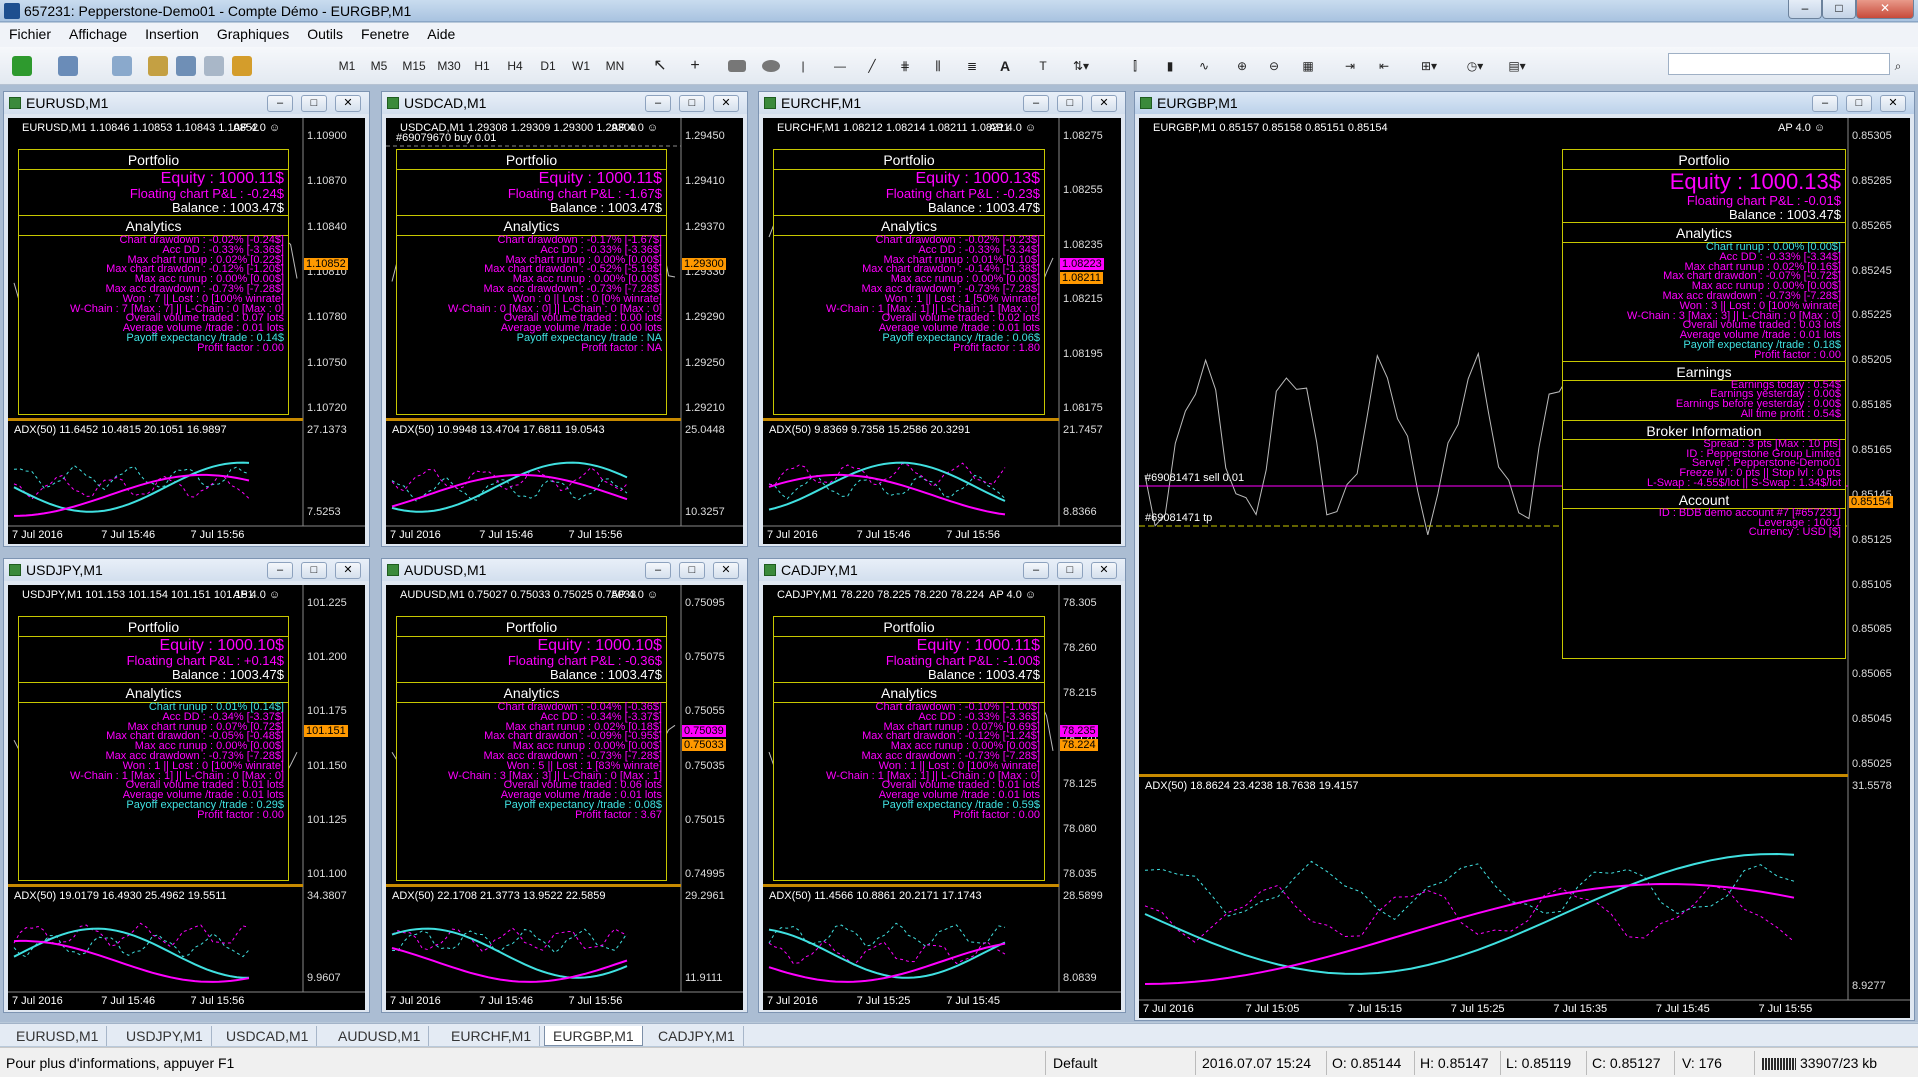  What do you see at coordinates (1005, 66) in the screenshot?
I see `text-tool-icon: A` at bounding box center [1005, 66].